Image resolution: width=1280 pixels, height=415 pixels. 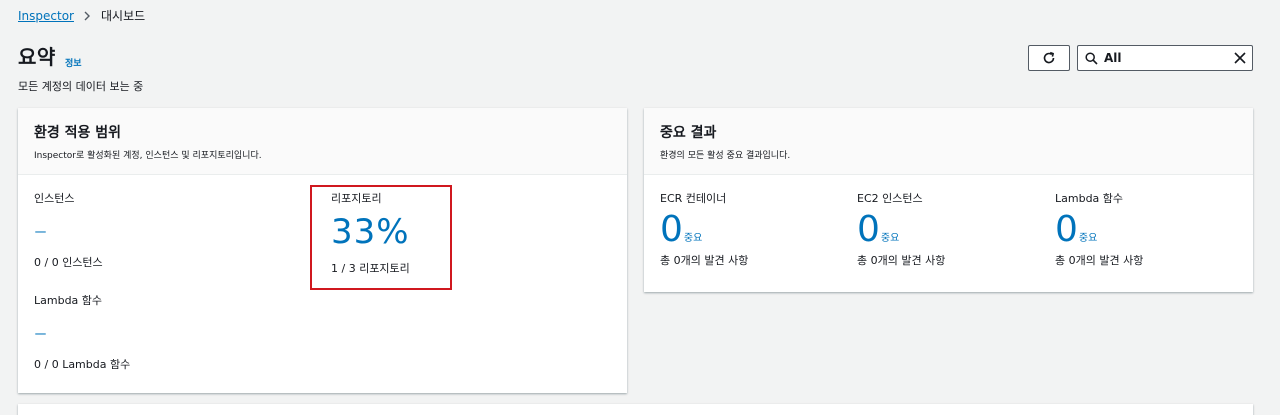 What do you see at coordinates (1089, 198) in the screenshot?
I see `lambda-findings-label: Lambda 함수` at bounding box center [1089, 198].